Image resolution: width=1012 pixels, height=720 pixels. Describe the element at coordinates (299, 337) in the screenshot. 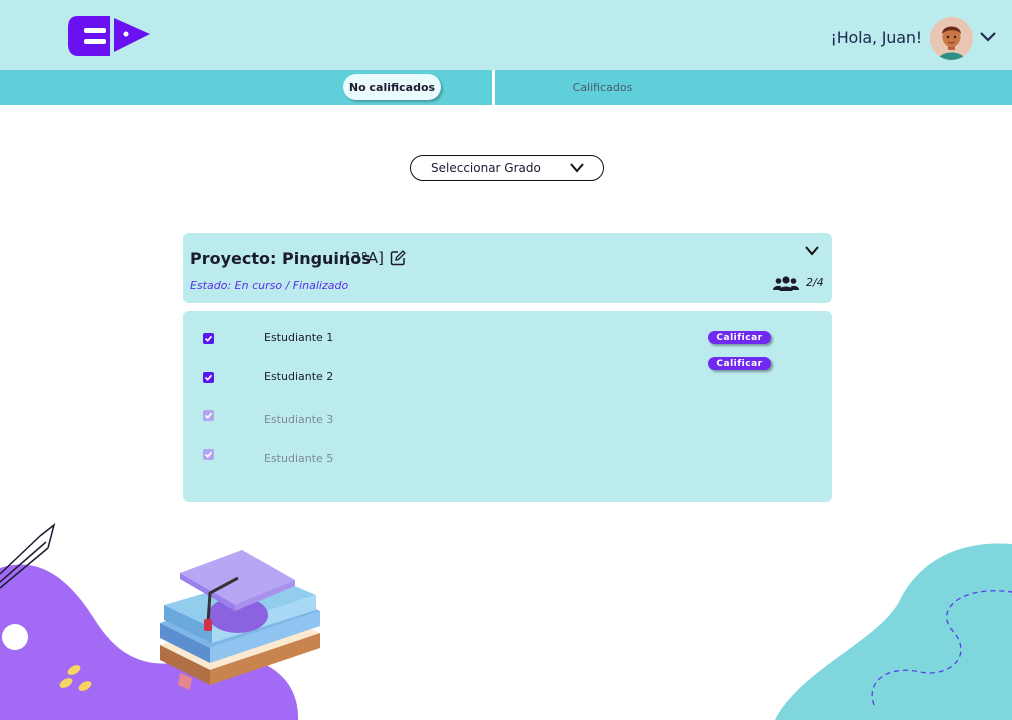

I see `student-name: Estudiante 1` at that location.